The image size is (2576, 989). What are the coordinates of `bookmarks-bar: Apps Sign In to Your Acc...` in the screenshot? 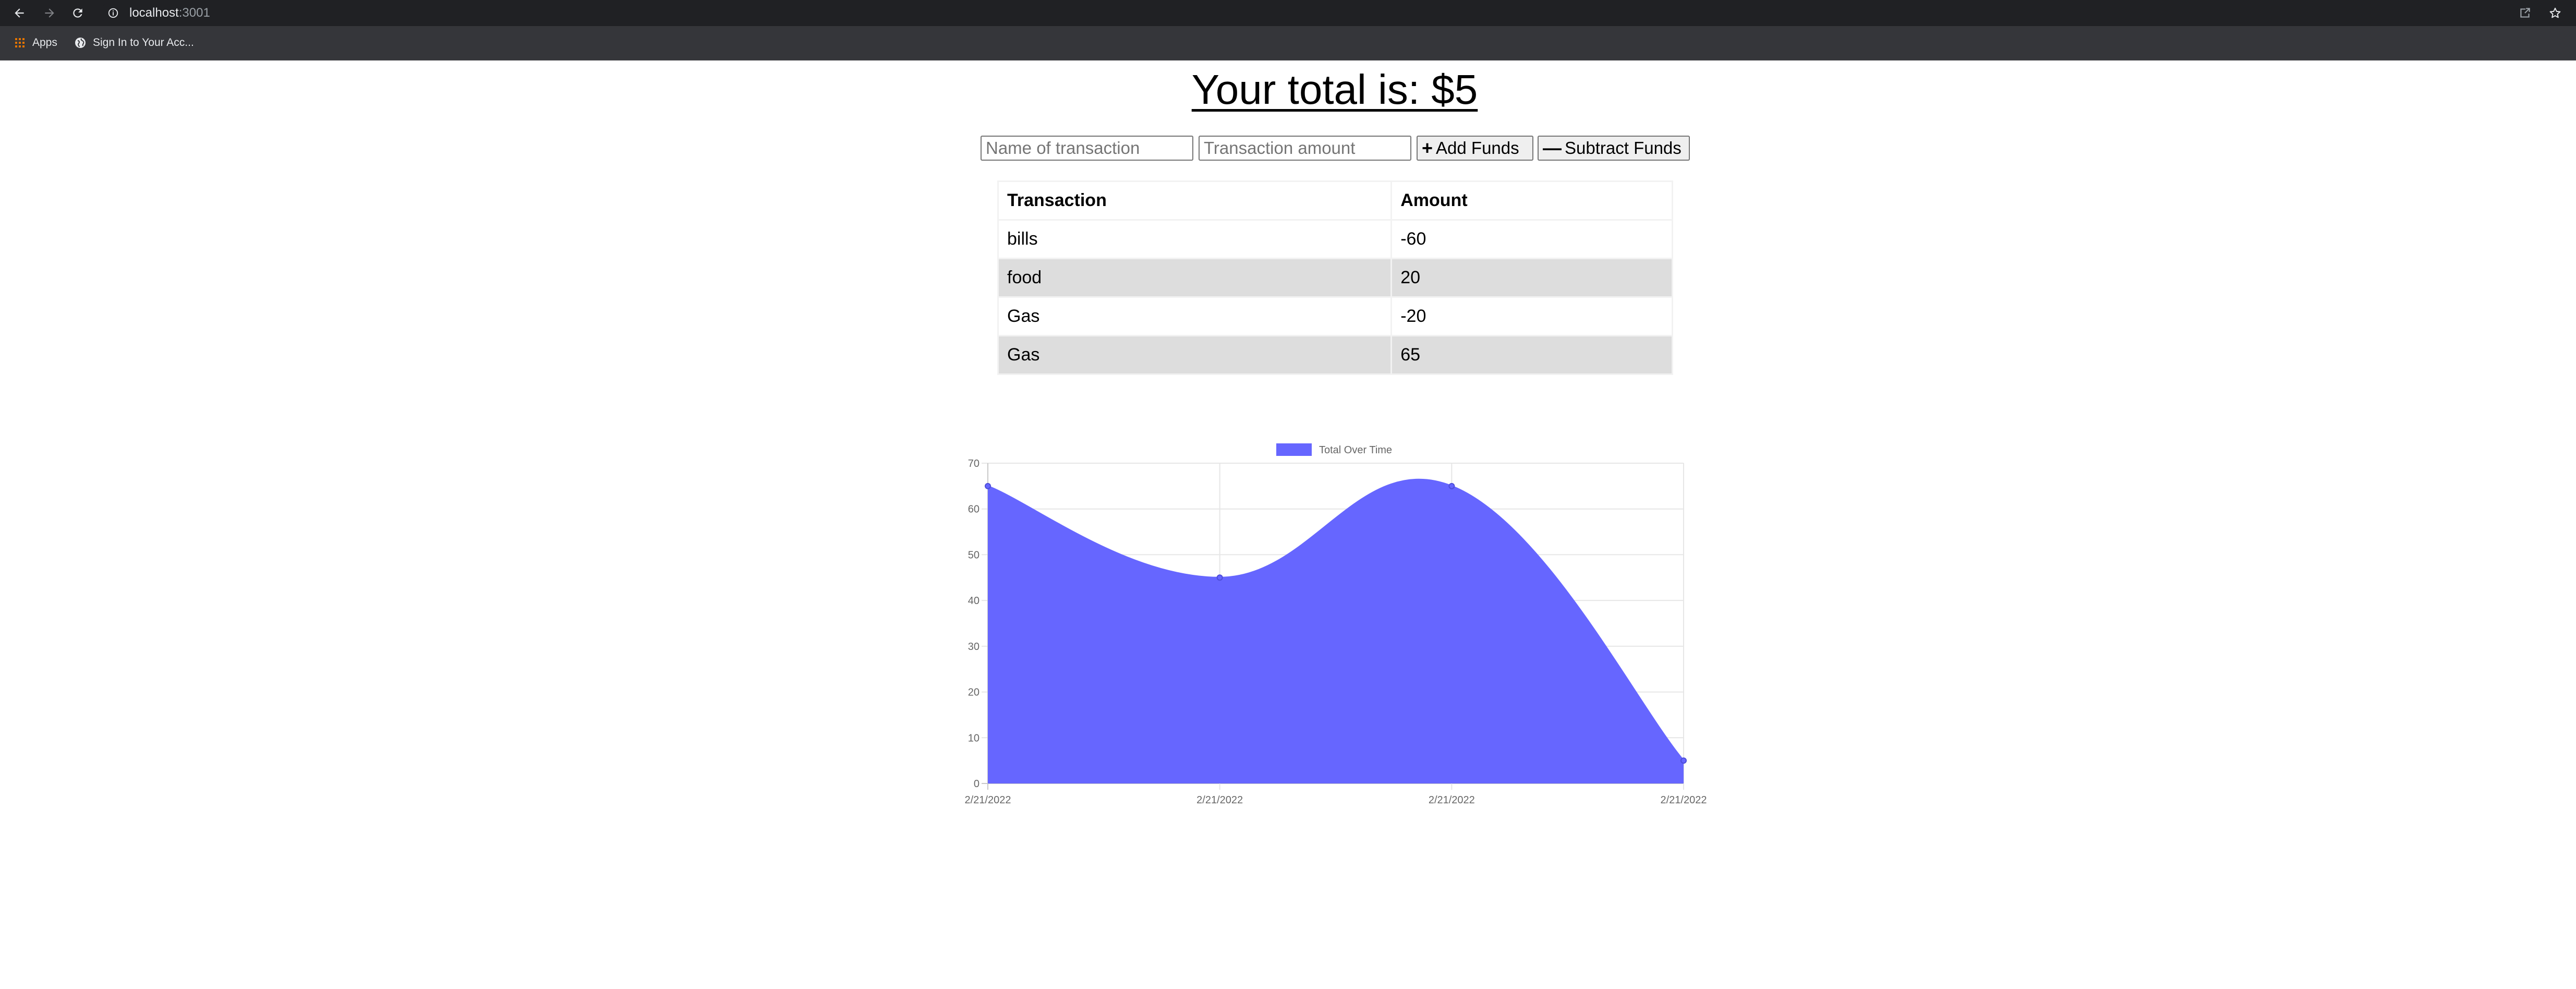 It's located at (1288, 44).